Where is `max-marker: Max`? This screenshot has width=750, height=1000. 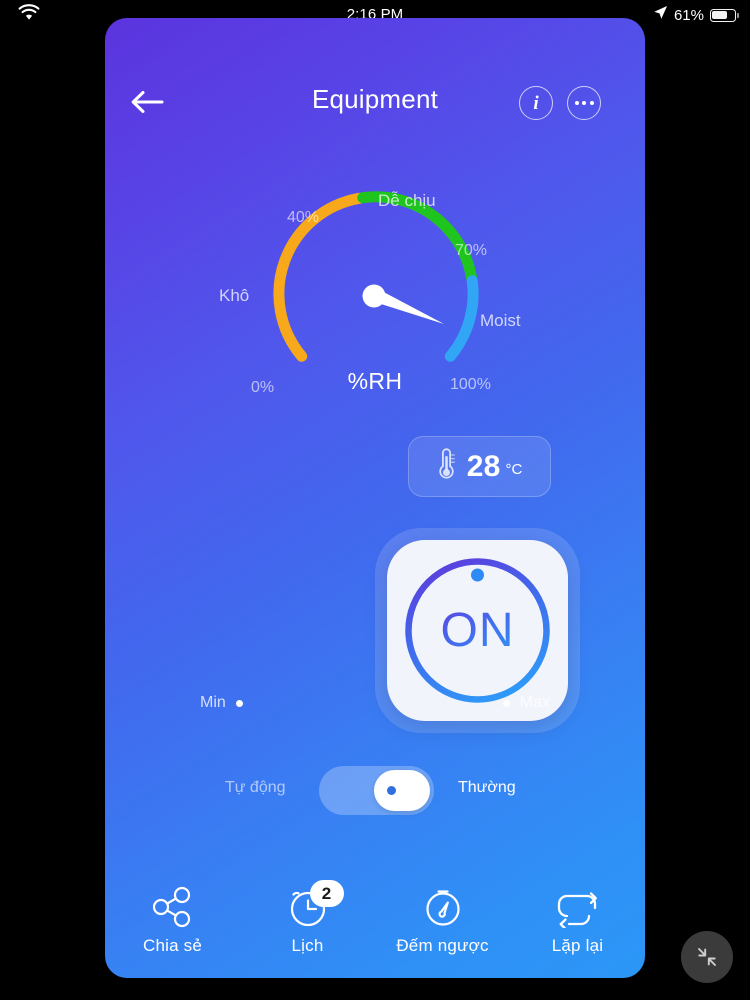
max-marker: Max is located at coordinates (526, 703).